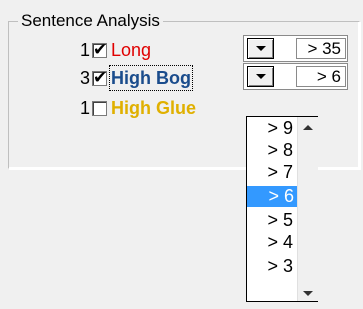 The image size is (363, 309). I want to click on dropdown-option: > 7, so click(272, 172).